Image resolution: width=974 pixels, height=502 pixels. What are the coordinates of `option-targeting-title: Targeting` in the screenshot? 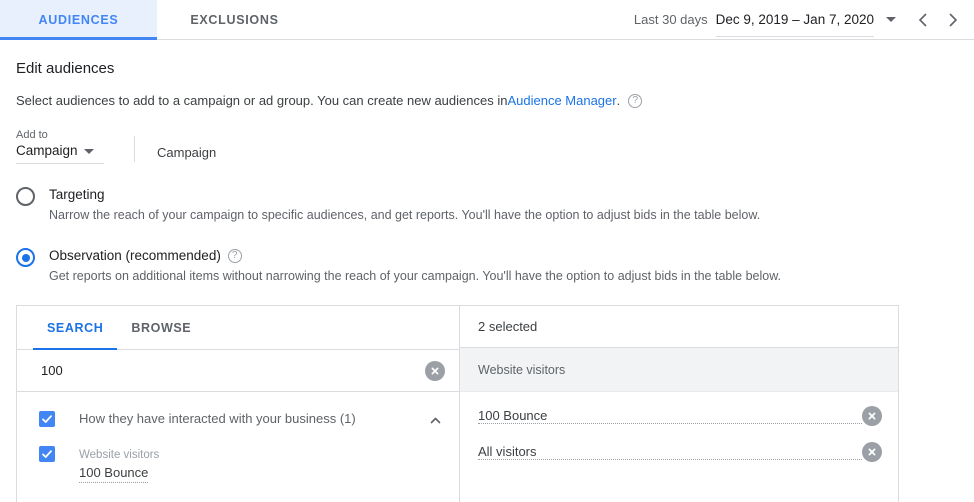 It's located at (404, 195).